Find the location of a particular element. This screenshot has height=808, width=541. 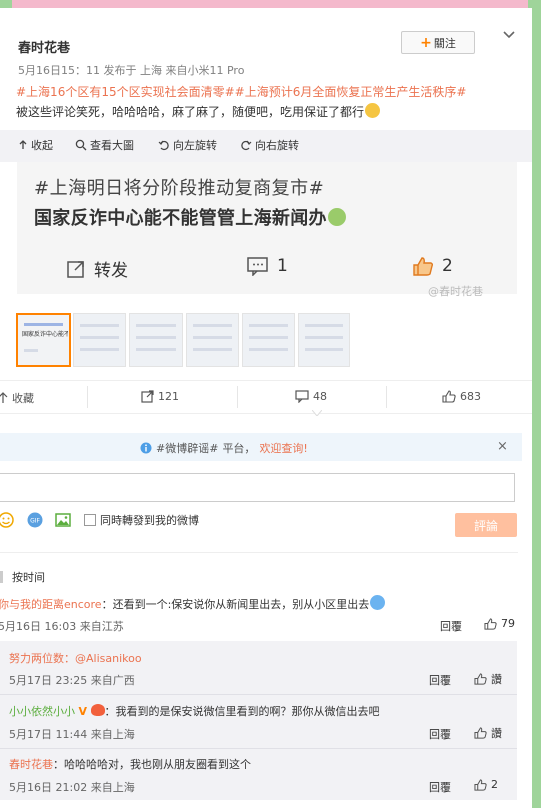

collect-button: 收藏 is located at coordinates (17, 398).